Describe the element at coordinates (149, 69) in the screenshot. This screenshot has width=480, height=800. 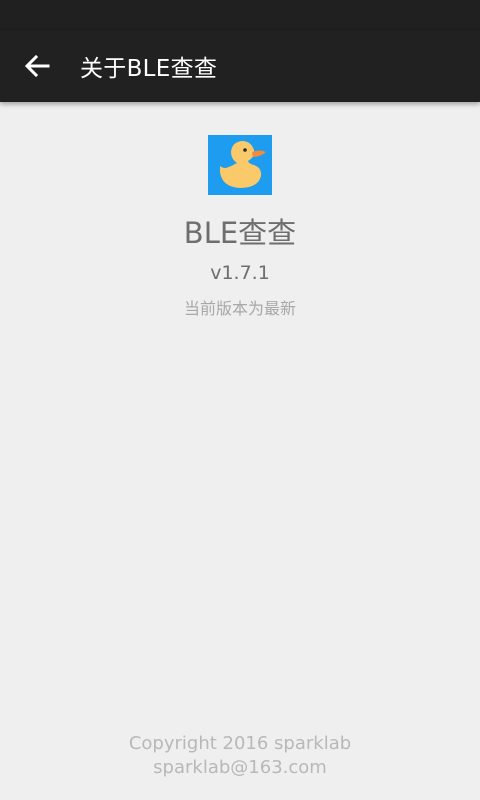
I see `page-title: 关于BLE查查` at that location.